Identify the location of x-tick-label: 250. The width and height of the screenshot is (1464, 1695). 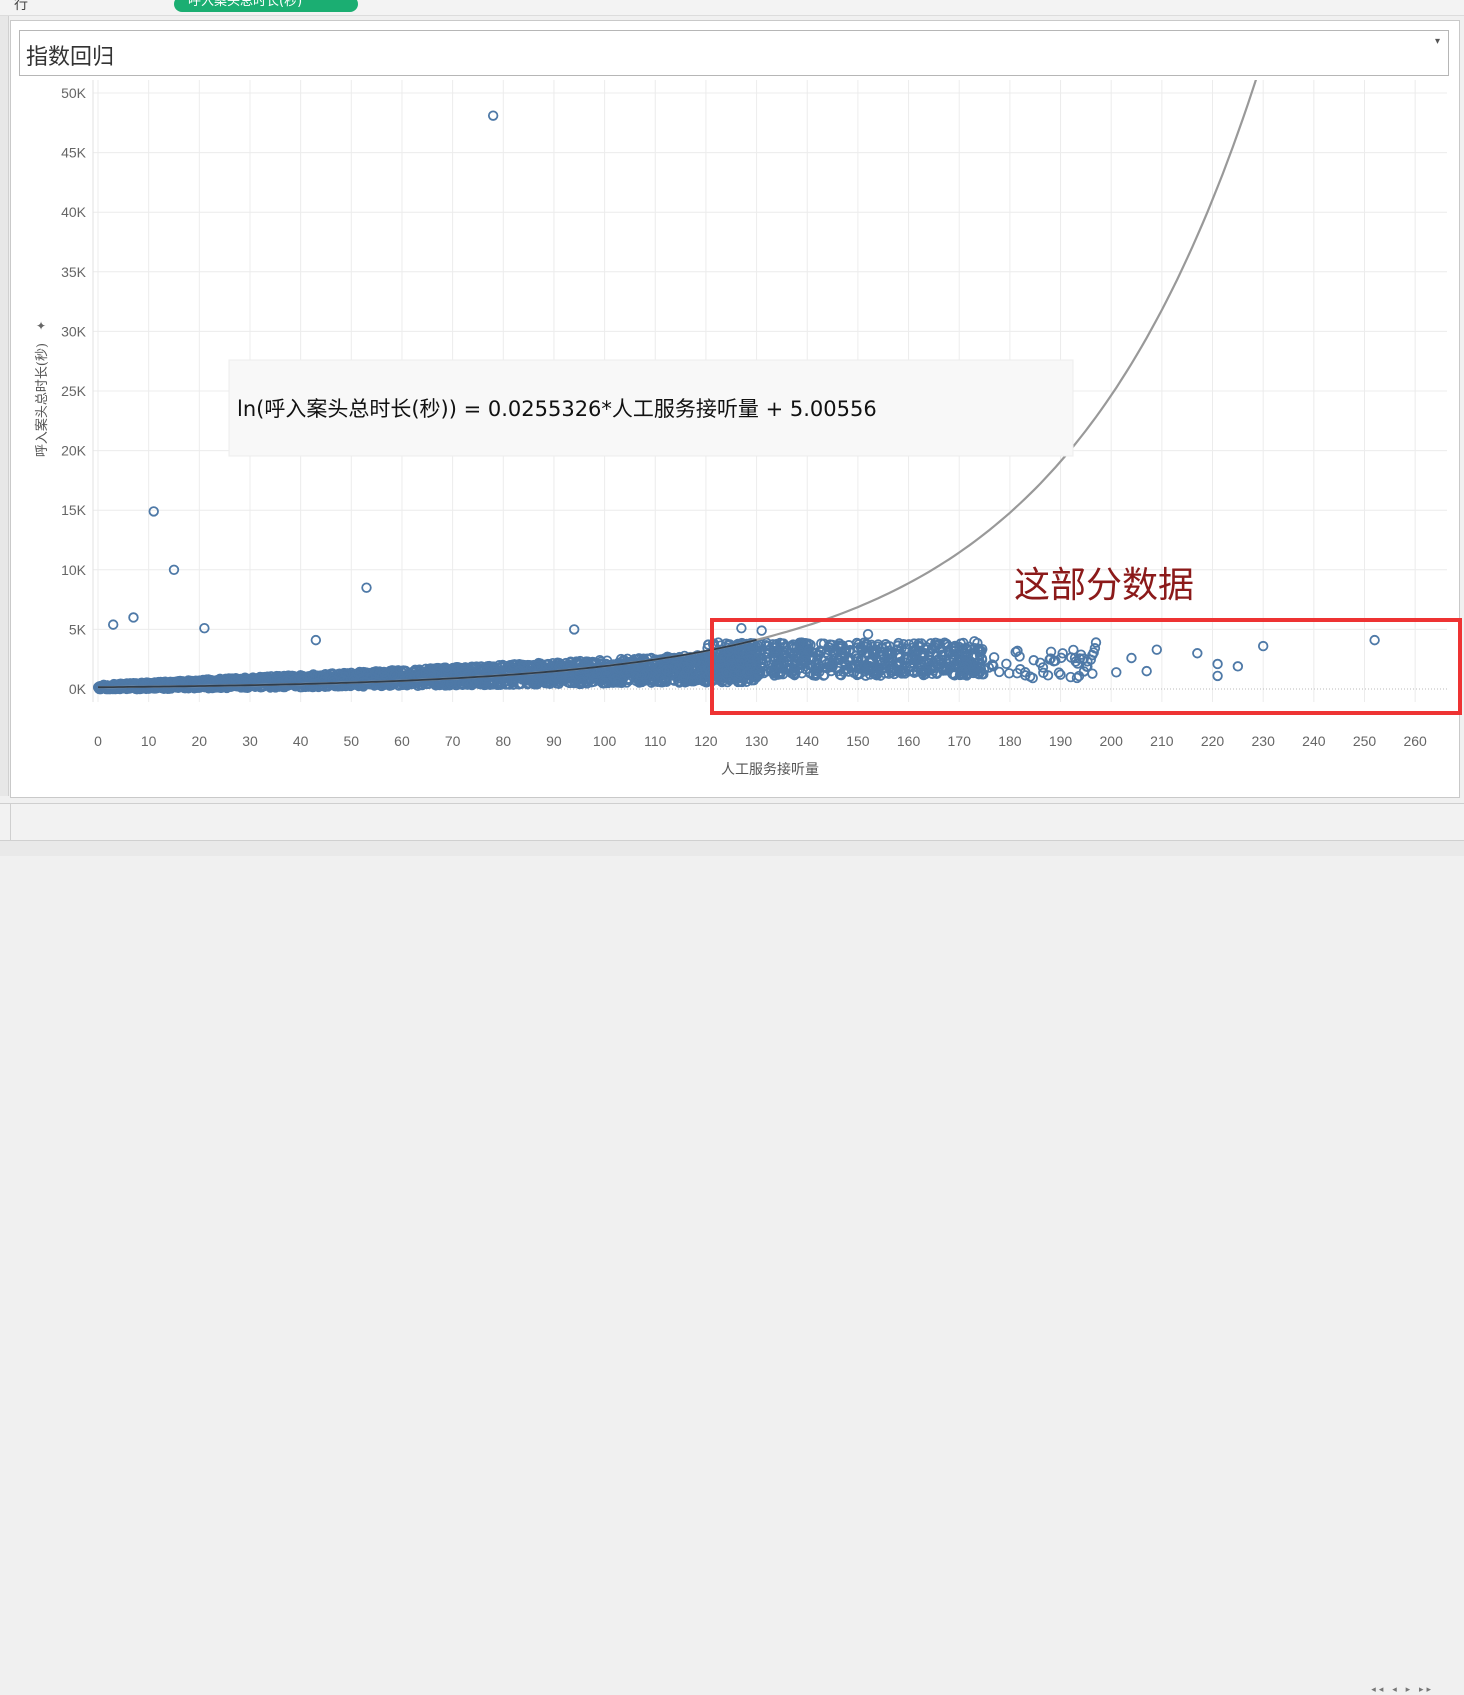
(1365, 741).